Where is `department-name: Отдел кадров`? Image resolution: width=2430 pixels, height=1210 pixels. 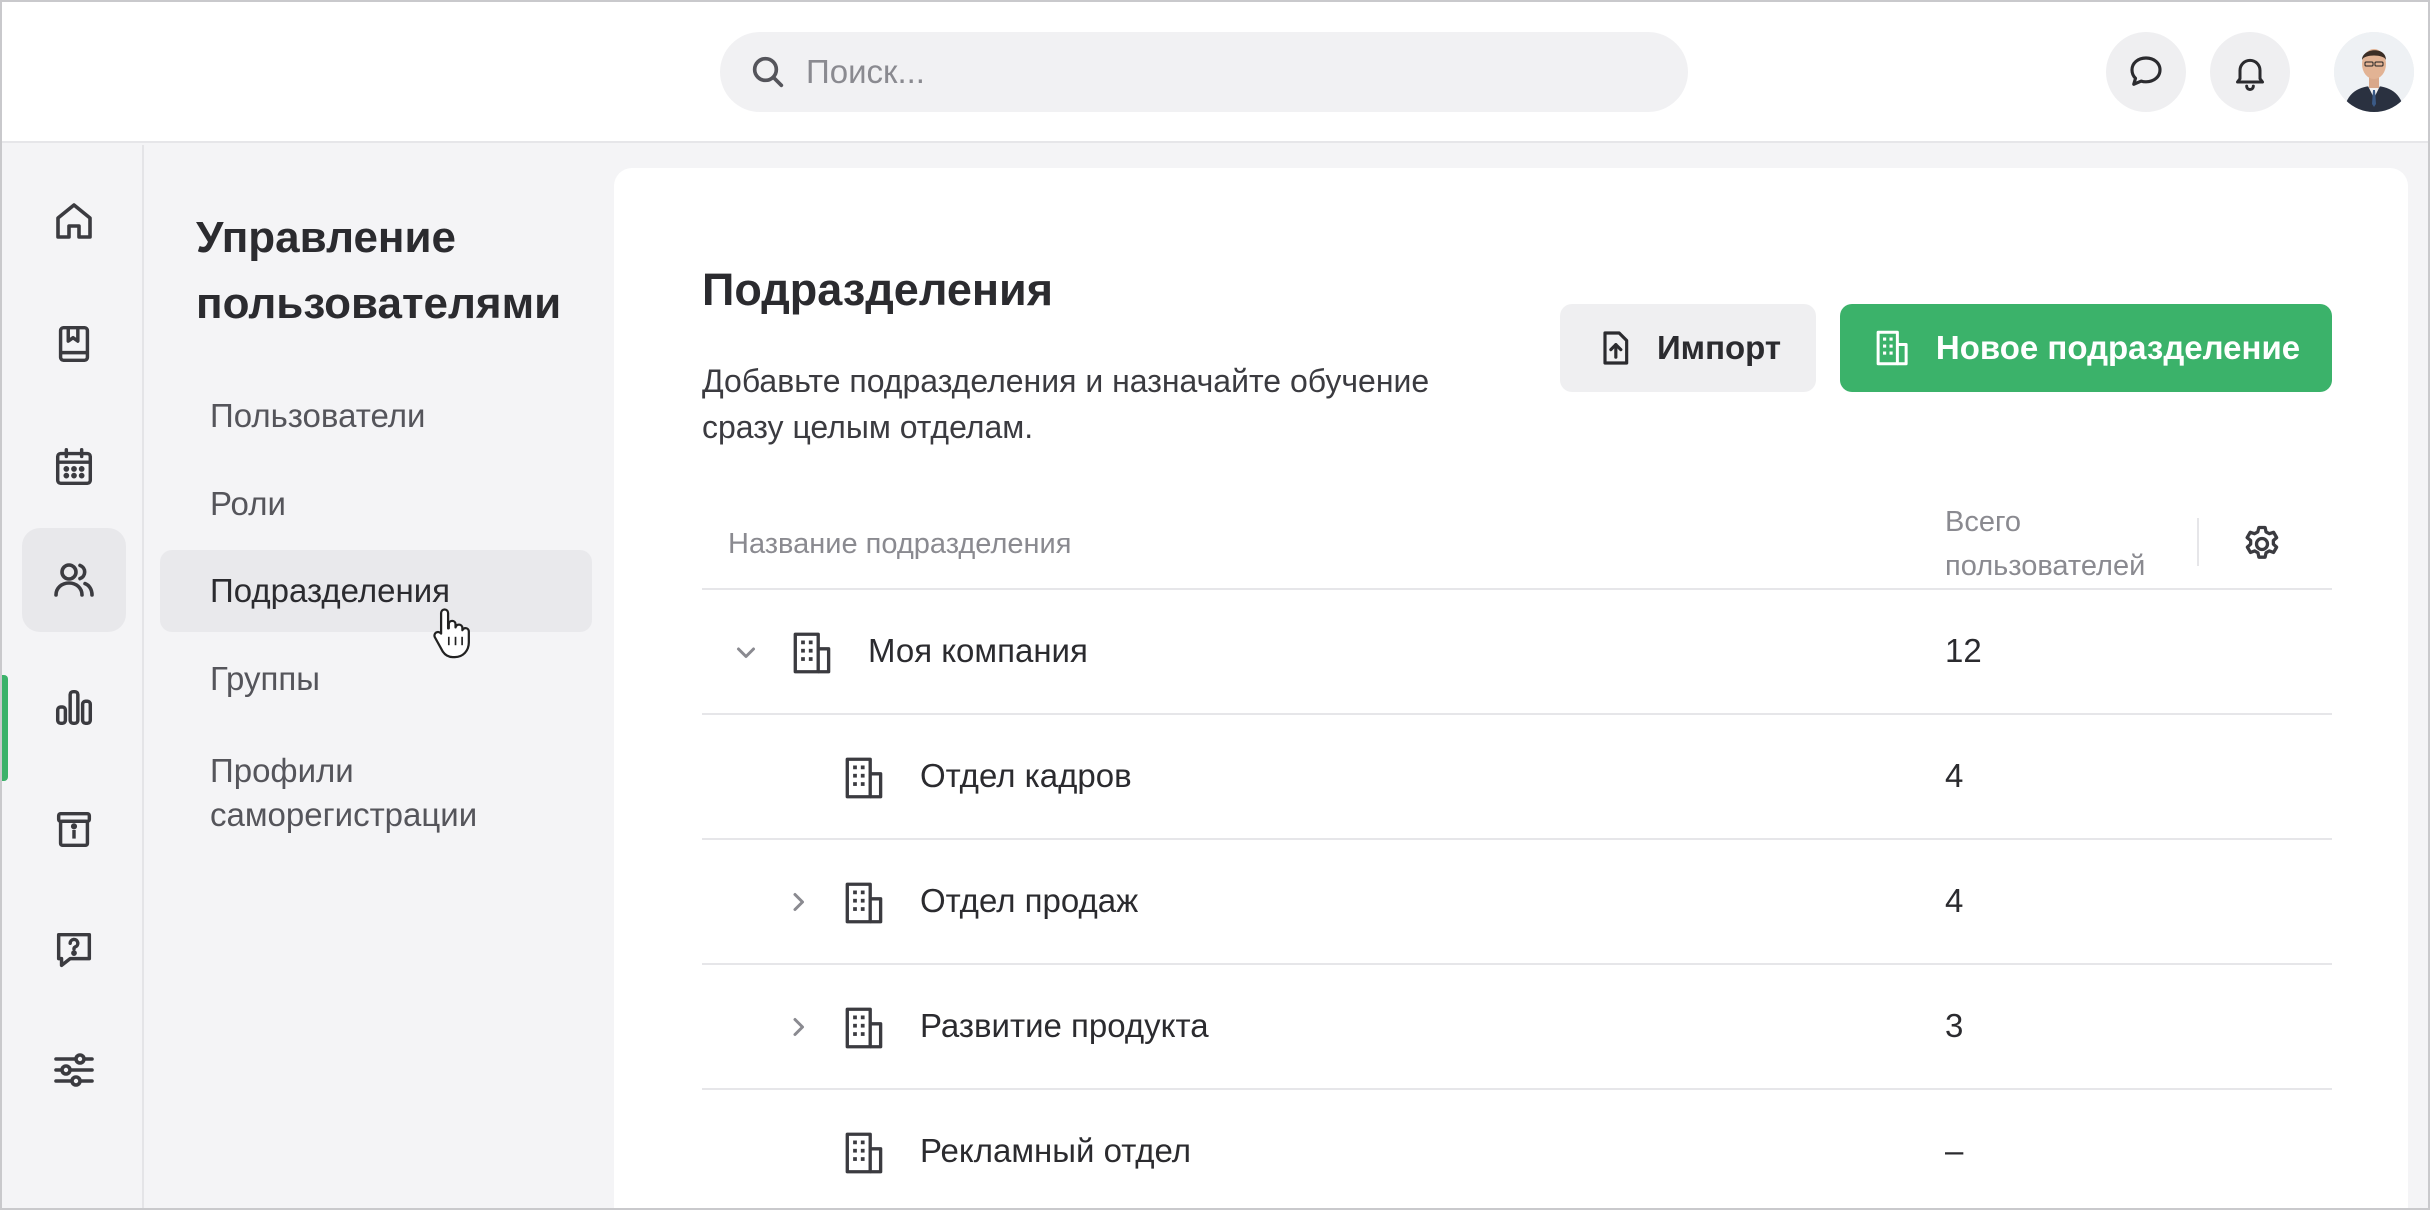
department-name: Отдел кадров is located at coordinates (1026, 775).